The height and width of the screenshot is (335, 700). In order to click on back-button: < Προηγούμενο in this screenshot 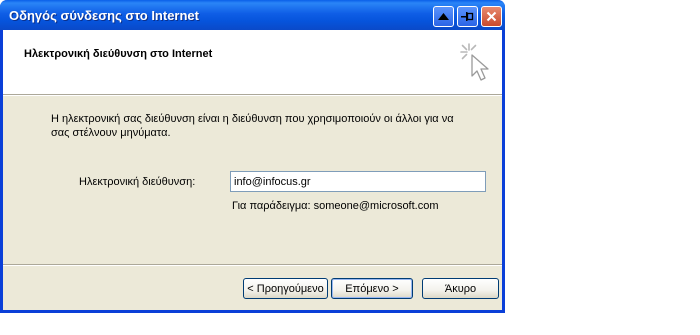, I will do `click(285, 288)`.